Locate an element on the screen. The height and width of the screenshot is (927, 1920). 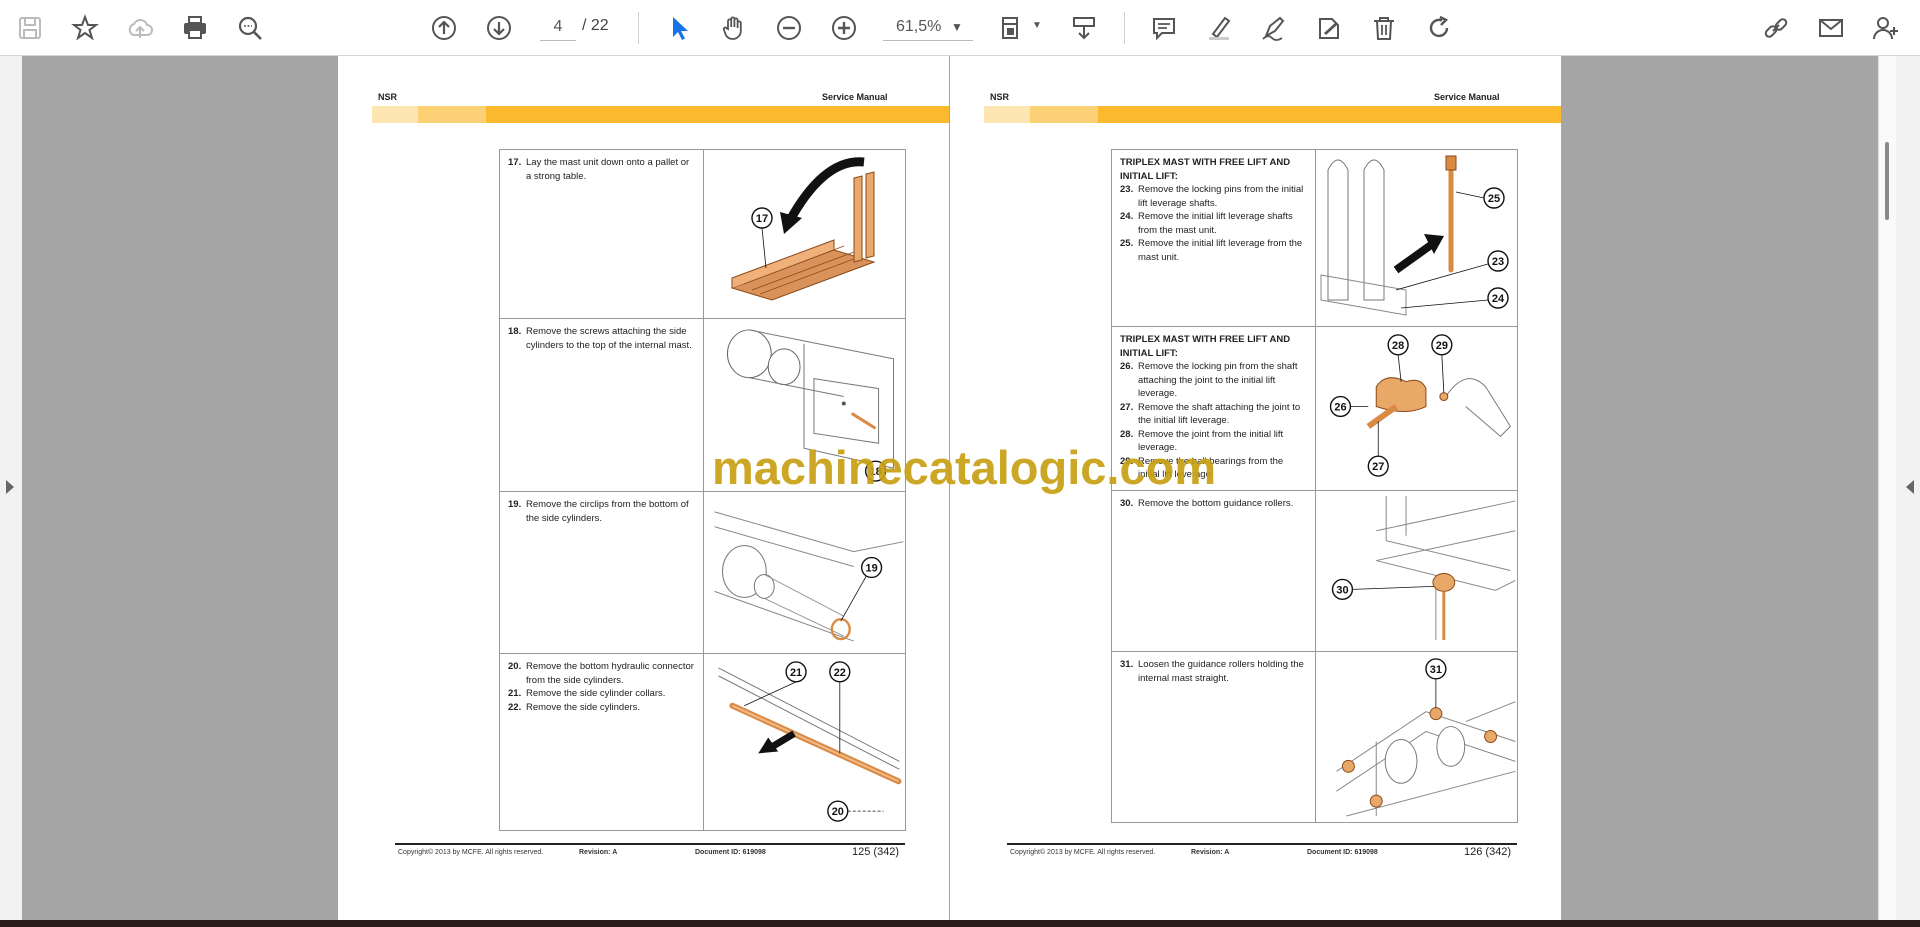
callout-label: 19 is located at coordinates (872, 569).